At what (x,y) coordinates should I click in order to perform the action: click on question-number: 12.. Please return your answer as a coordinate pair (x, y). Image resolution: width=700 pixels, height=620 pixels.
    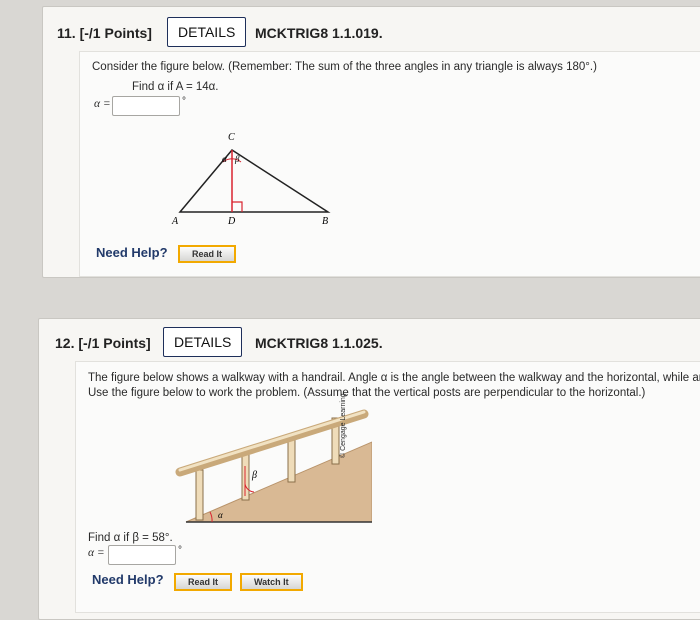
    Looking at the image, I should click on (65, 343).